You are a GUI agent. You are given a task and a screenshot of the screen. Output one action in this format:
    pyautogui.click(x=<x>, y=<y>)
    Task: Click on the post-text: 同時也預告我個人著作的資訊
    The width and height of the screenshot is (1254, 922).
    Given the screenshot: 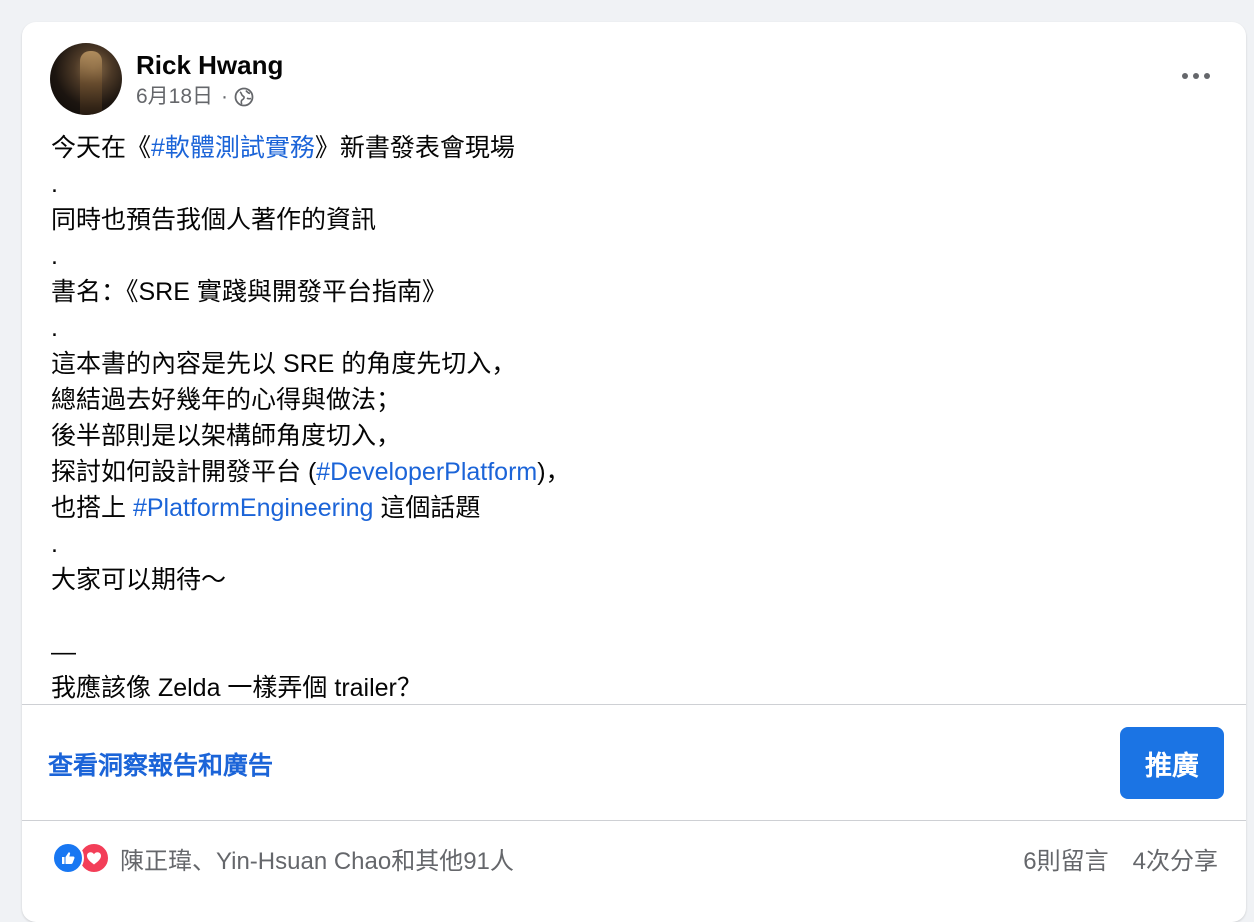 What is the action you would take?
    pyautogui.click(x=214, y=220)
    